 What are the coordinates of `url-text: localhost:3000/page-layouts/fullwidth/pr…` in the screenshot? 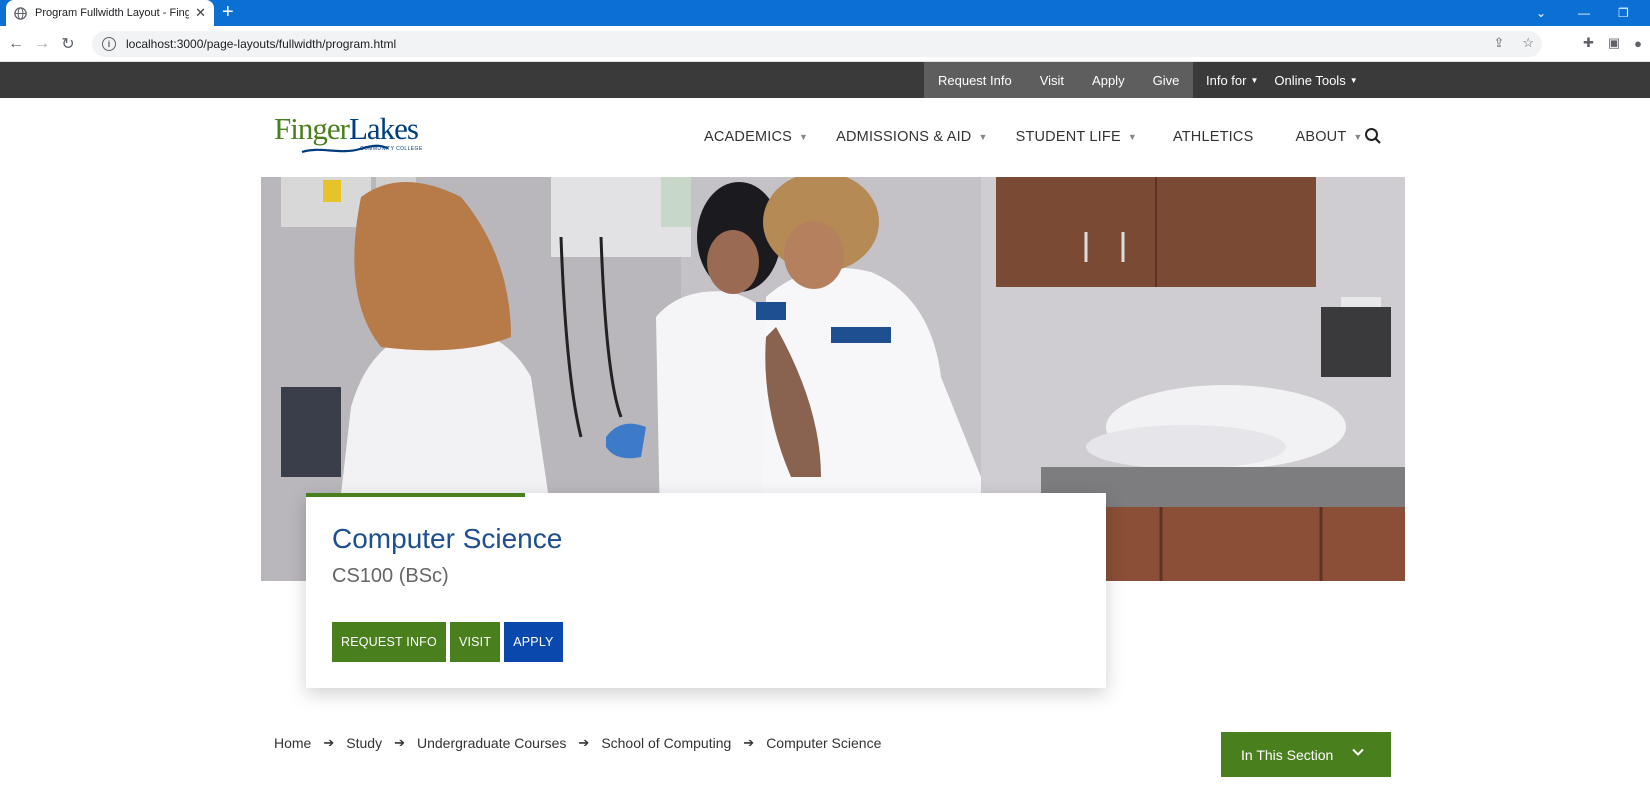 It's located at (261, 44).